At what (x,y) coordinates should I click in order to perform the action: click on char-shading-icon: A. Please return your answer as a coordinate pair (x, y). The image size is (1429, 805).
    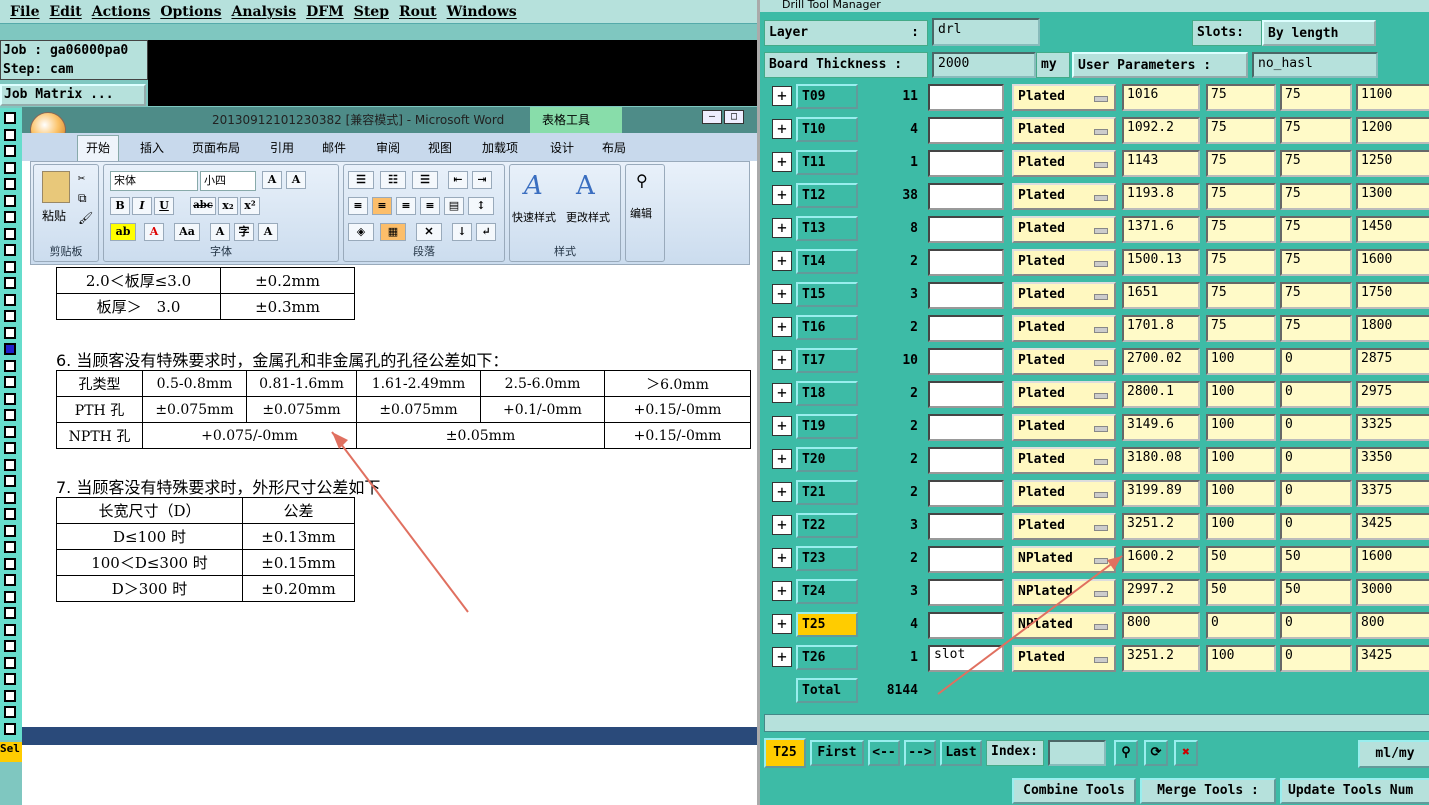
    Looking at the image, I should click on (220, 232).